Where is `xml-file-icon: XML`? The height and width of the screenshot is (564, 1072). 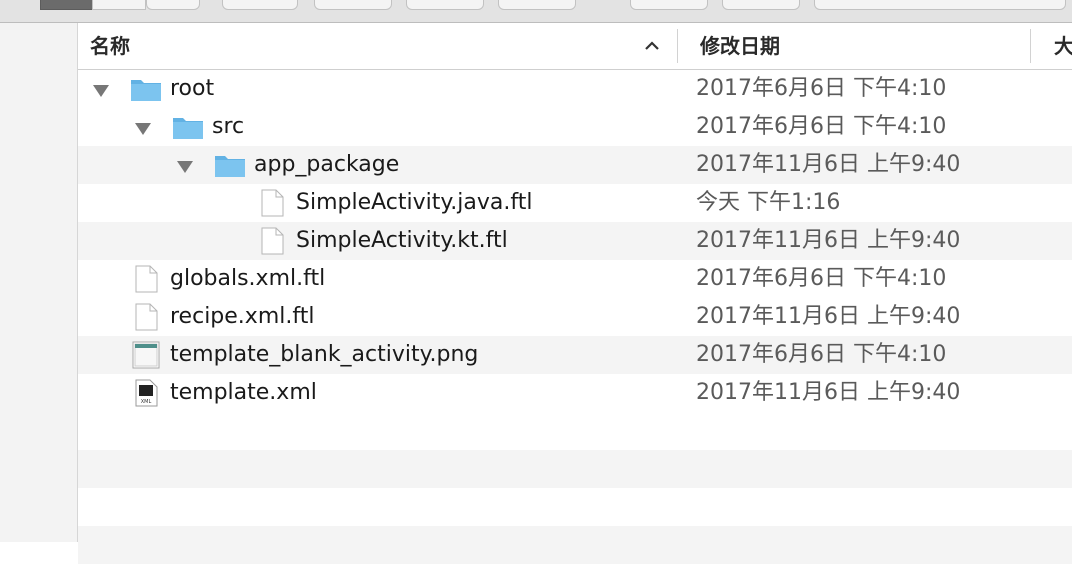
xml-file-icon: XML is located at coordinates (146, 393).